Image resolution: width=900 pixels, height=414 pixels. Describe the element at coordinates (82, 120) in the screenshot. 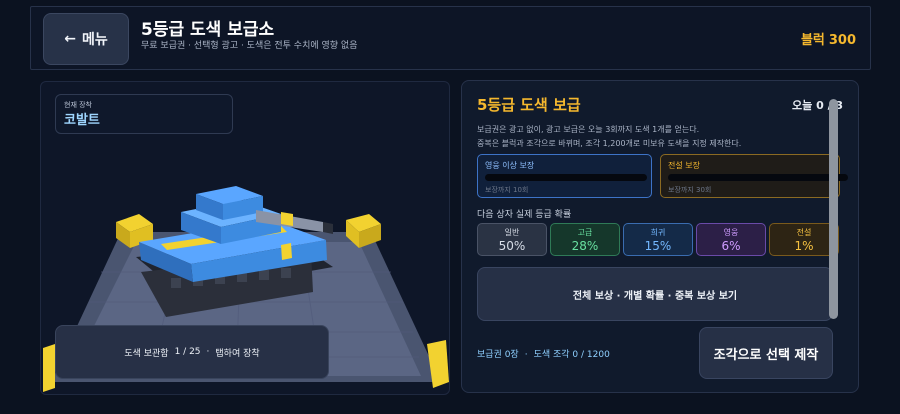

I see `equipped-value: 코발트` at that location.